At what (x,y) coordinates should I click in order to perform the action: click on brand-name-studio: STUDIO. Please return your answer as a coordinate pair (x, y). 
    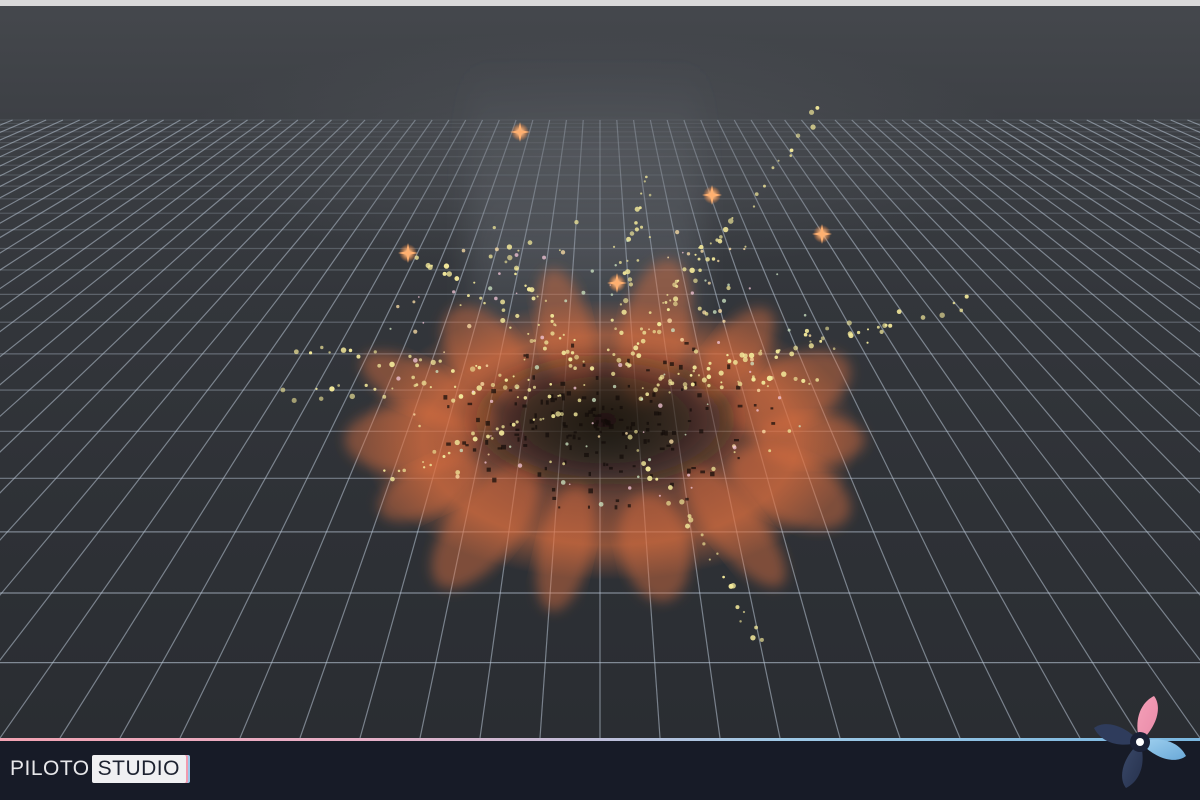
    Looking at the image, I should click on (138, 769).